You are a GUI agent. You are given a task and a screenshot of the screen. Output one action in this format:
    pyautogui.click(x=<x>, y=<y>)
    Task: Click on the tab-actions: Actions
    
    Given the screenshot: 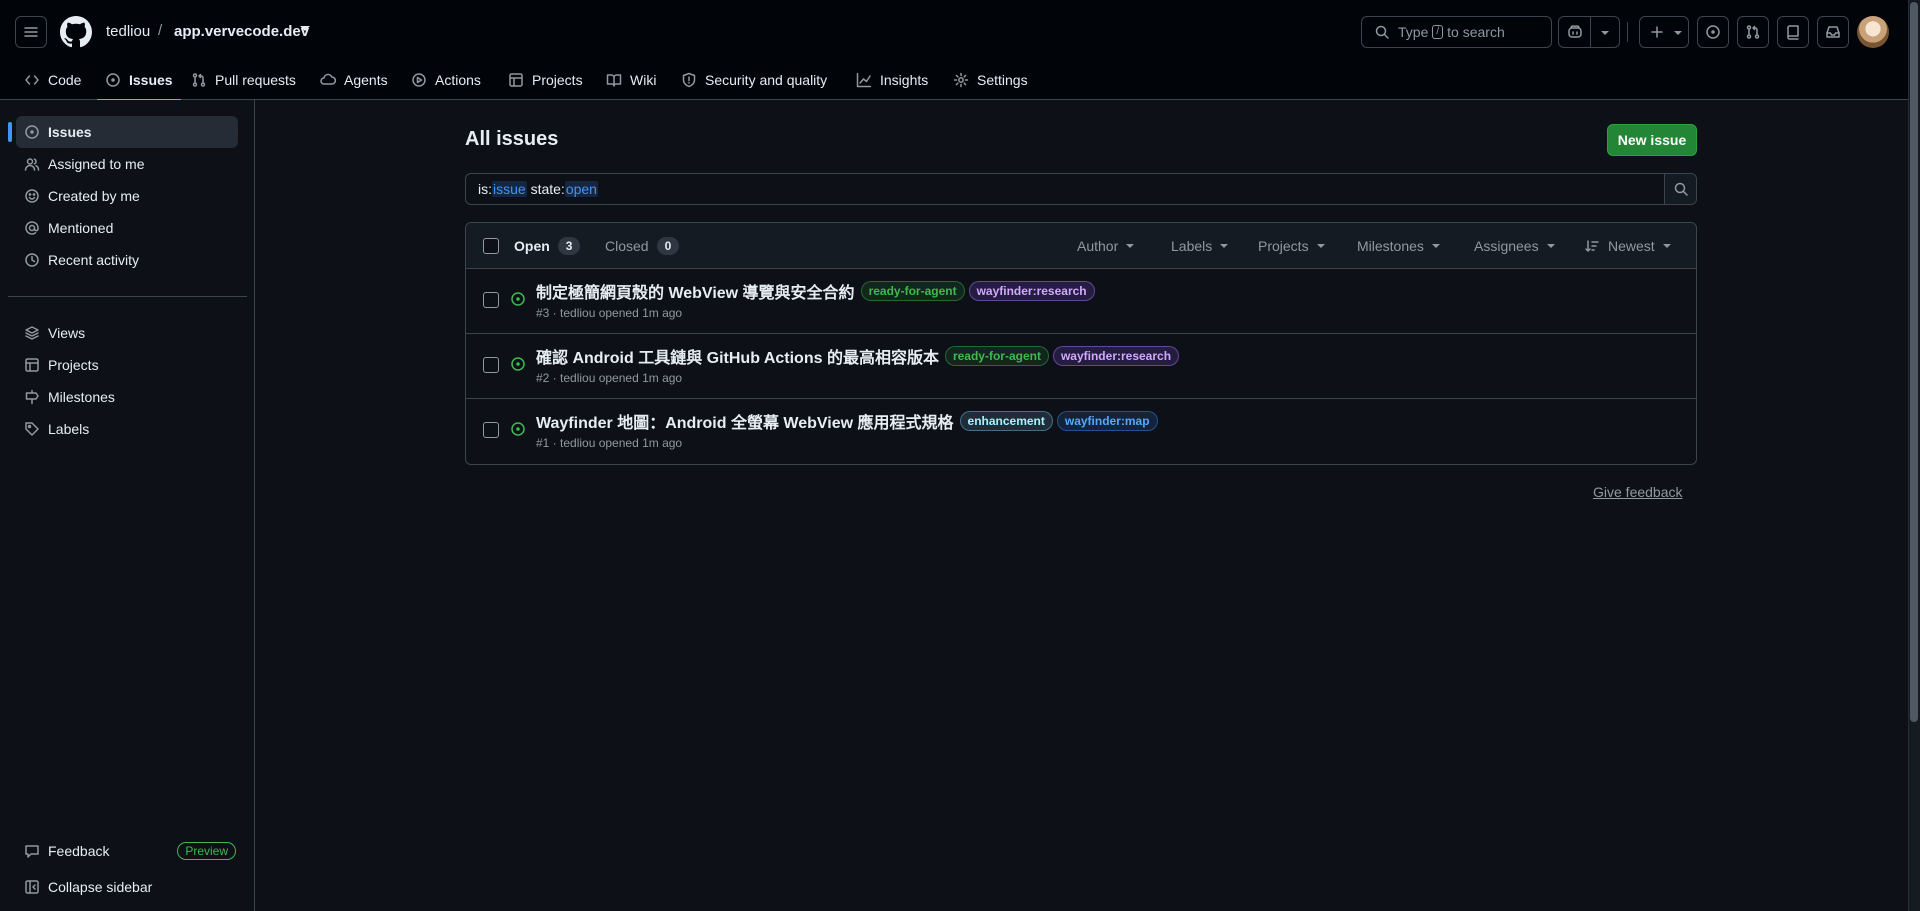 What is the action you would take?
    pyautogui.click(x=446, y=80)
    